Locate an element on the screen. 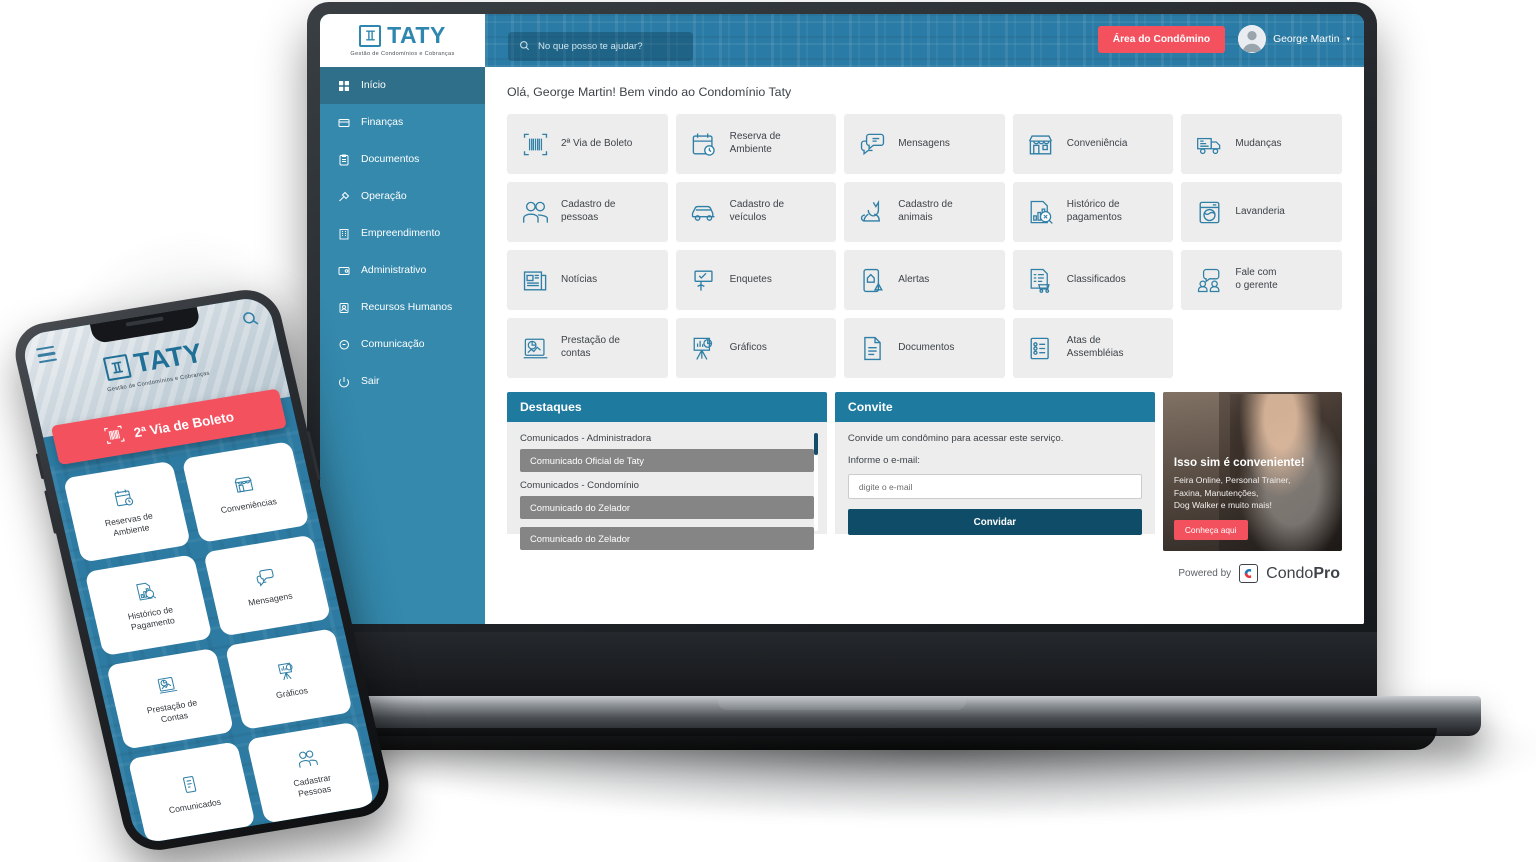 This screenshot has width=1536, height=862. admin-card-icon is located at coordinates (343, 270).